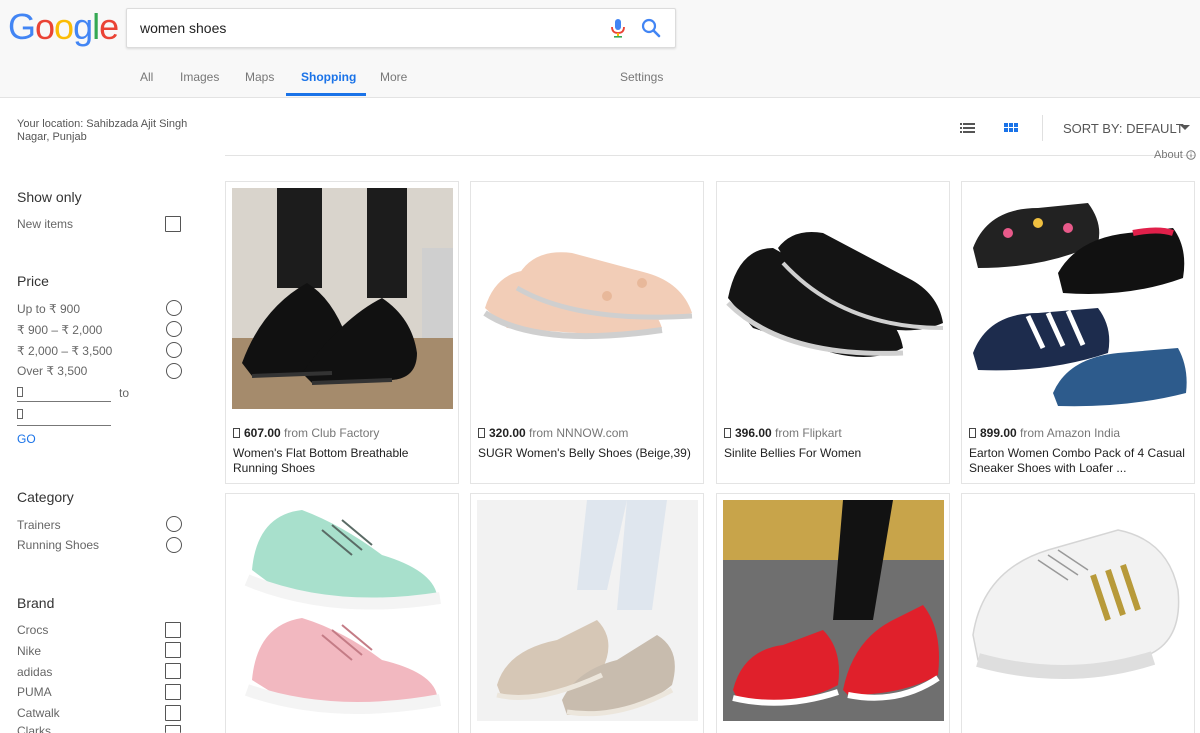 This screenshot has width=1200, height=733. I want to click on show-only-heading: Show only, so click(49, 197).